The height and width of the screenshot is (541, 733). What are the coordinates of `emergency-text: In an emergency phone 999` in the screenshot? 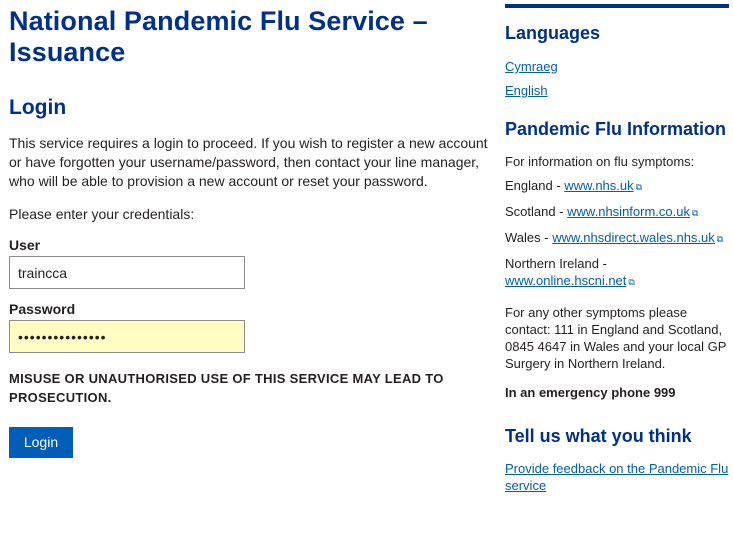 It's located at (590, 392).